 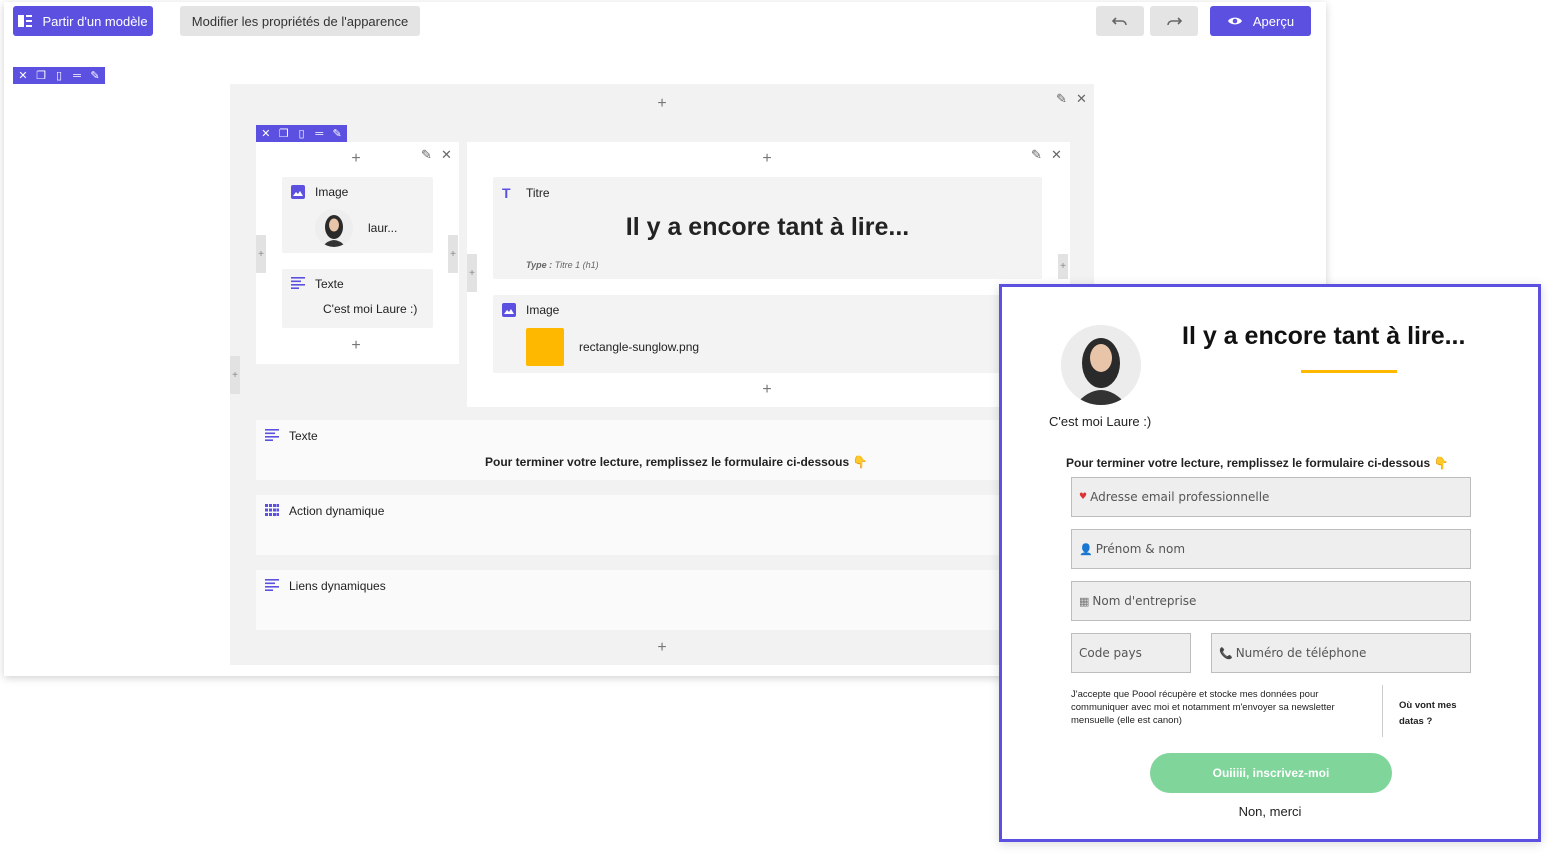 I want to click on avatar-caption: C'est moi Laure :), so click(x=1100, y=421).